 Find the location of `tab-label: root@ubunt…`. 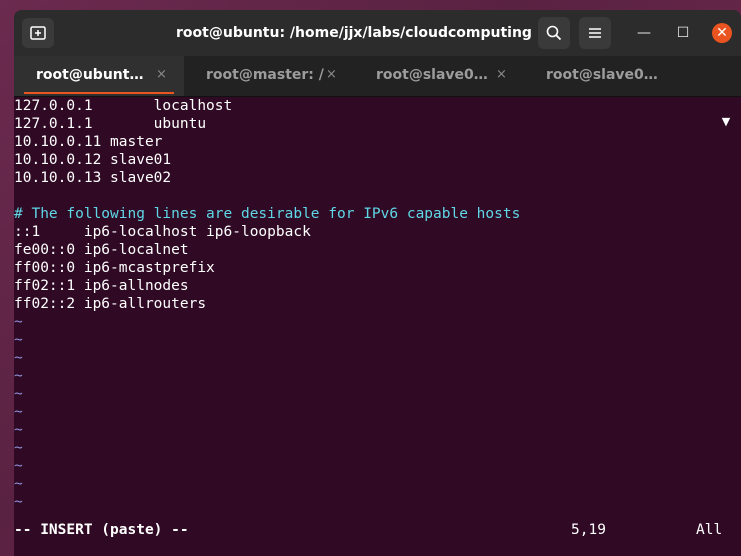

tab-label: root@ubunt… is located at coordinates (90, 75).